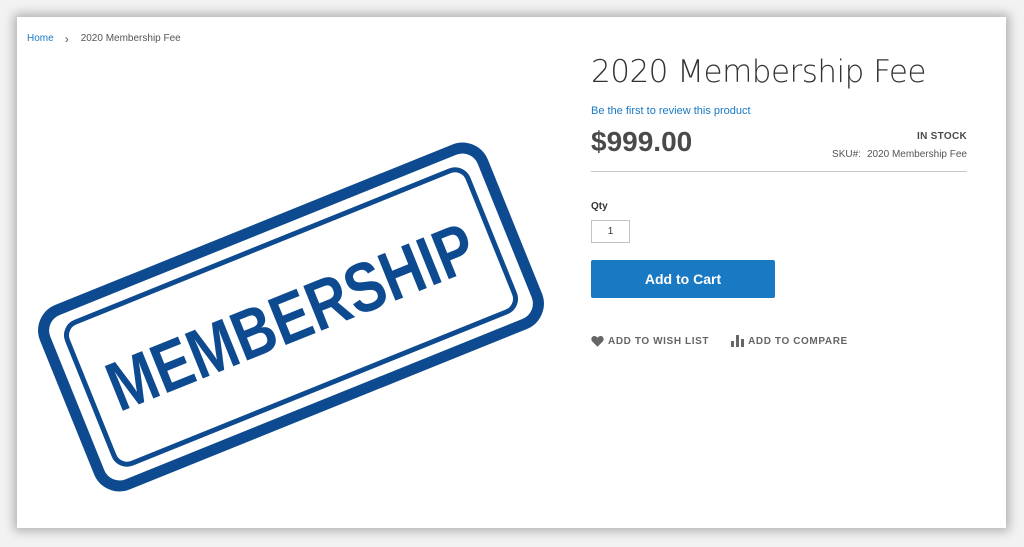  Describe the element at coordinates (40, 38) in the screenshot. I see `breadcrumb-home-link: Home` at that location.